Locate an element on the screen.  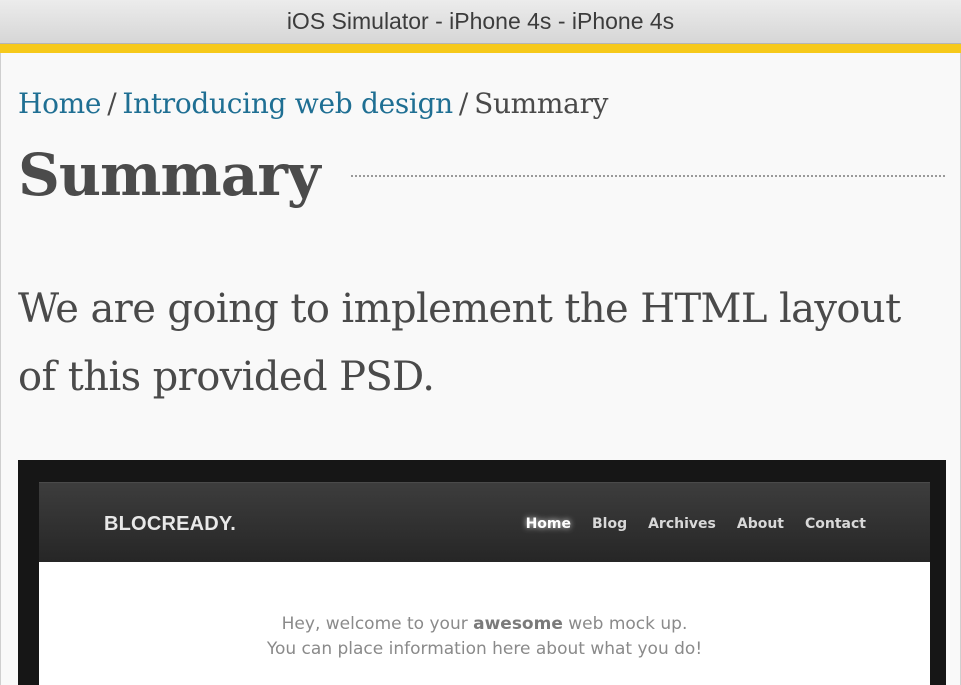
status-bar-accent is located at coordinates (480, 48).